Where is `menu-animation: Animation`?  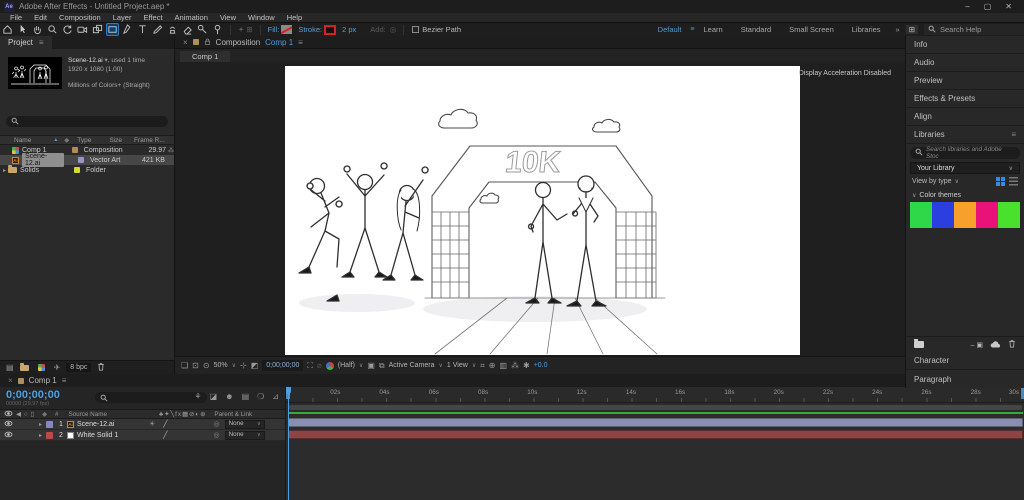
menu-animation: Animation is located at coordinates (191, 17).